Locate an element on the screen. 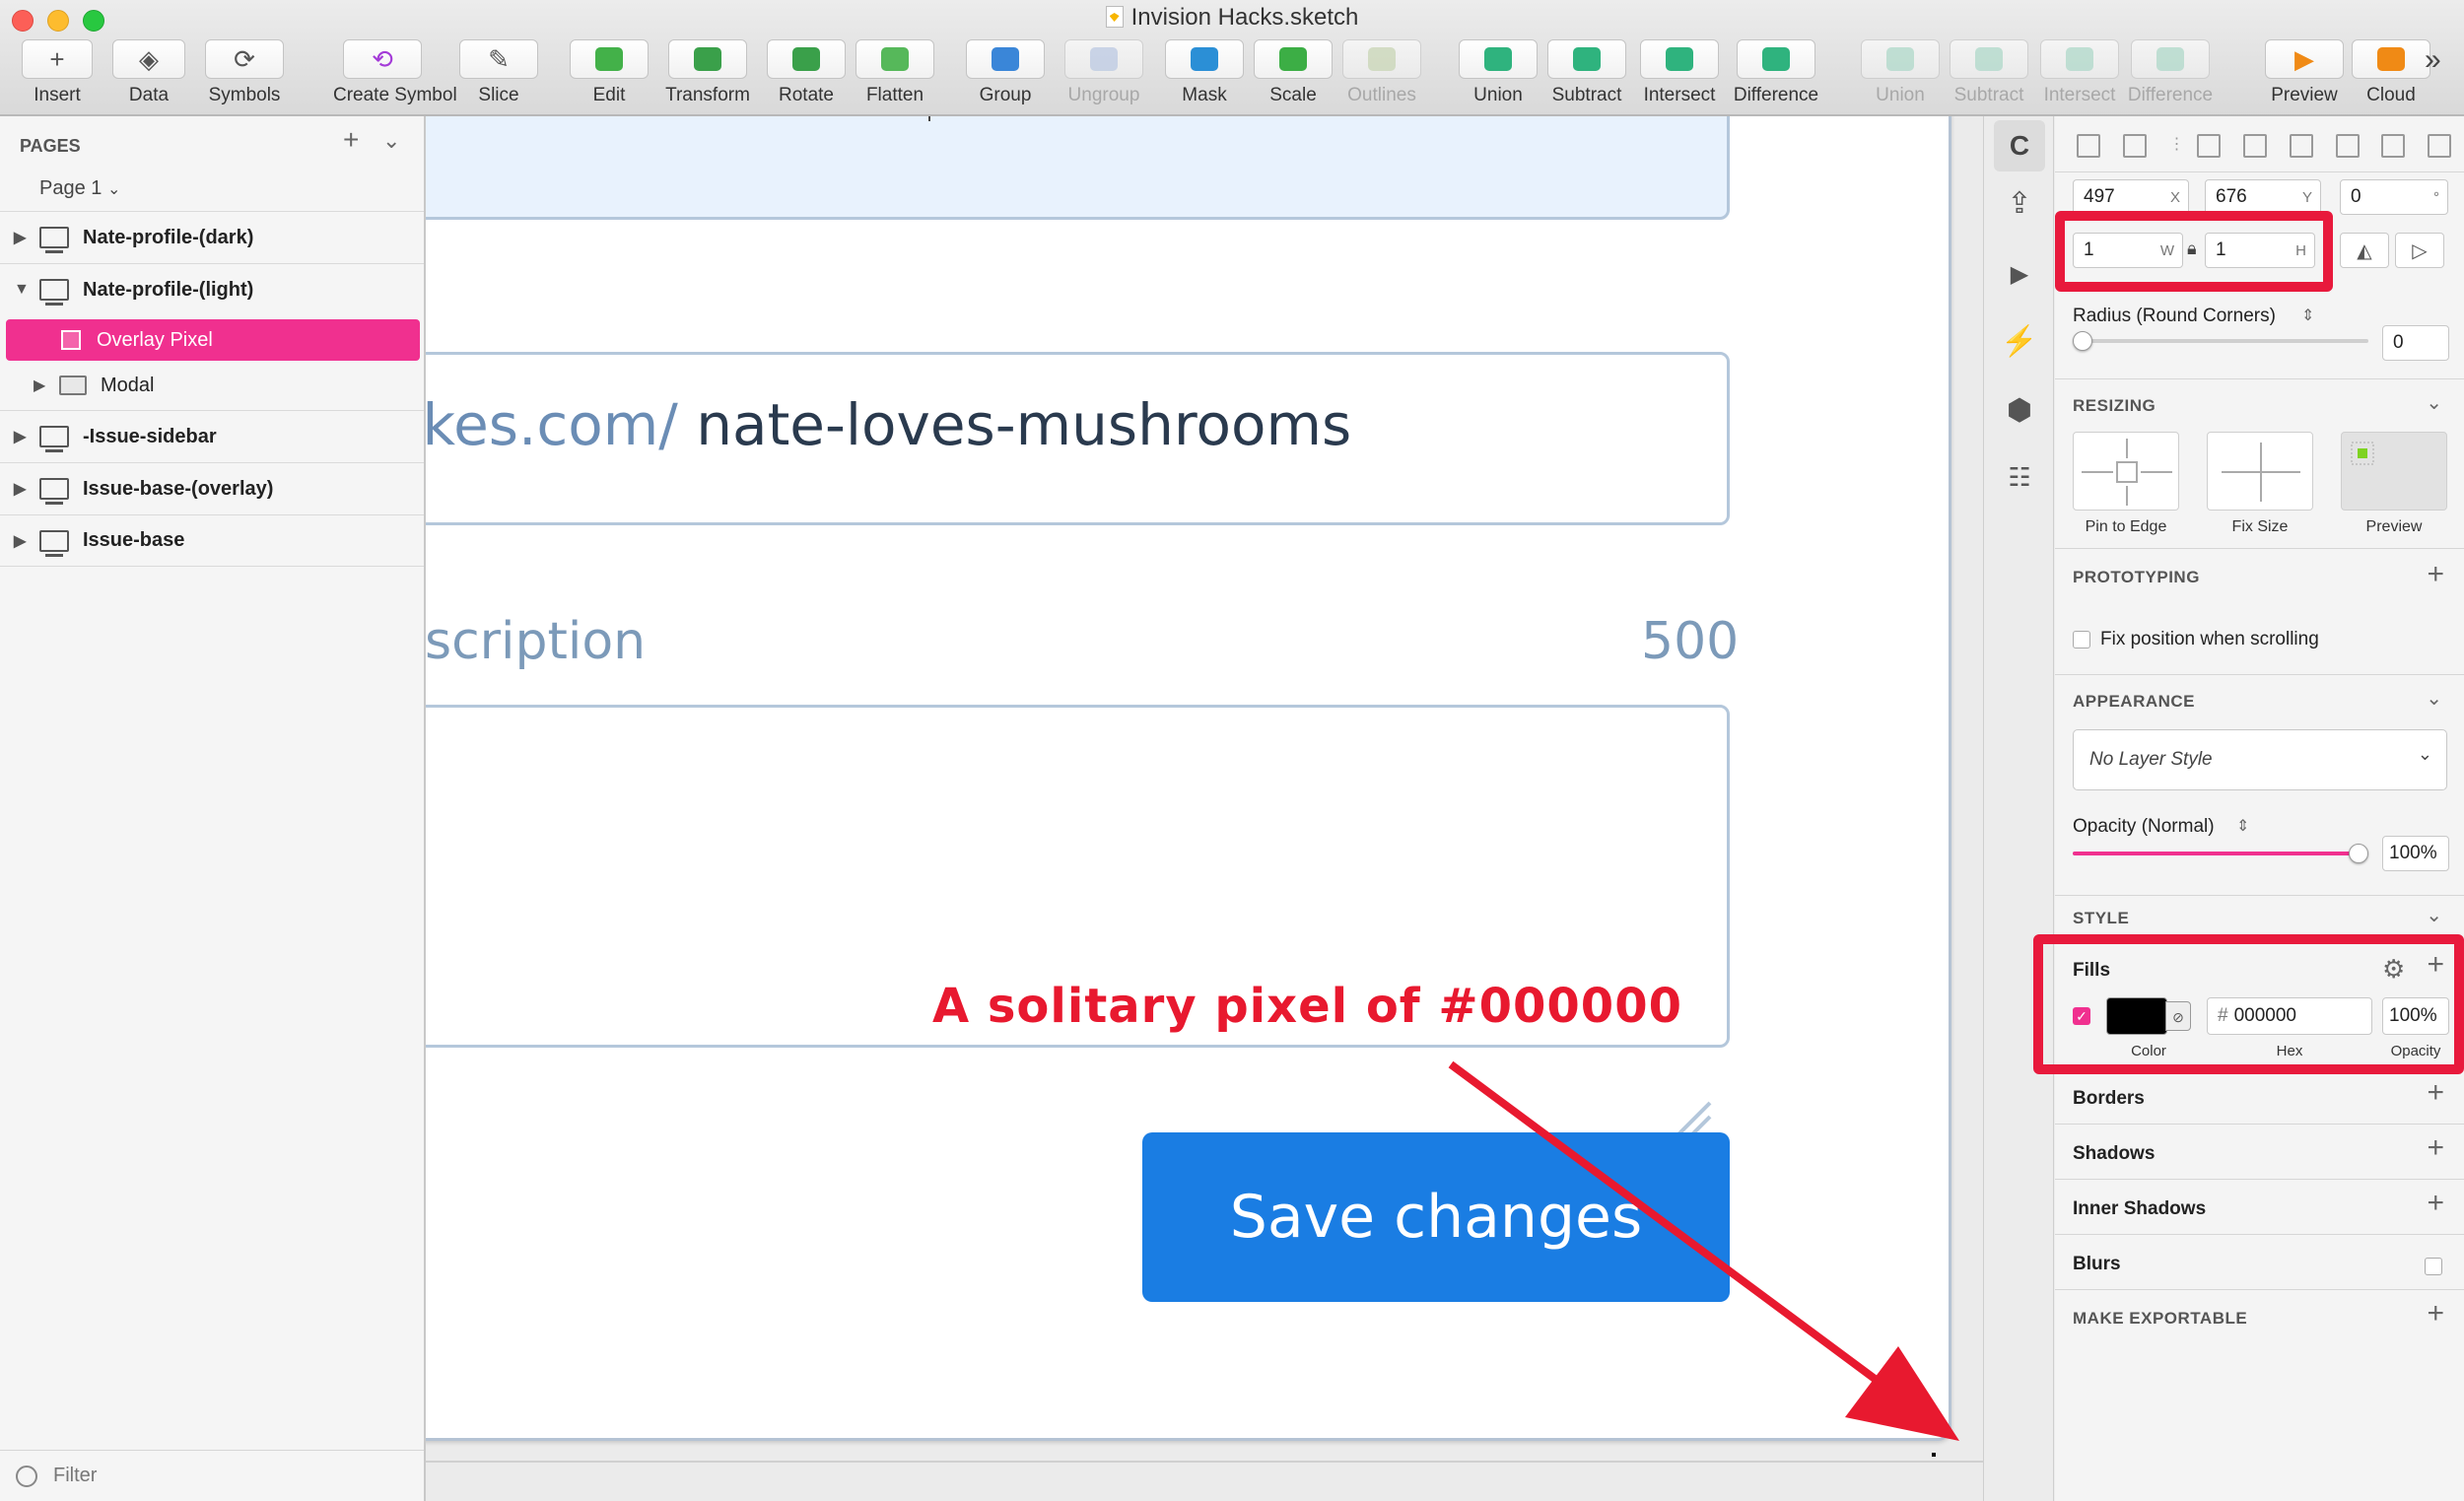 The height and width of the screenshot is (1501, 2464). height-suffix: H is located at coordinates (2300, 250).